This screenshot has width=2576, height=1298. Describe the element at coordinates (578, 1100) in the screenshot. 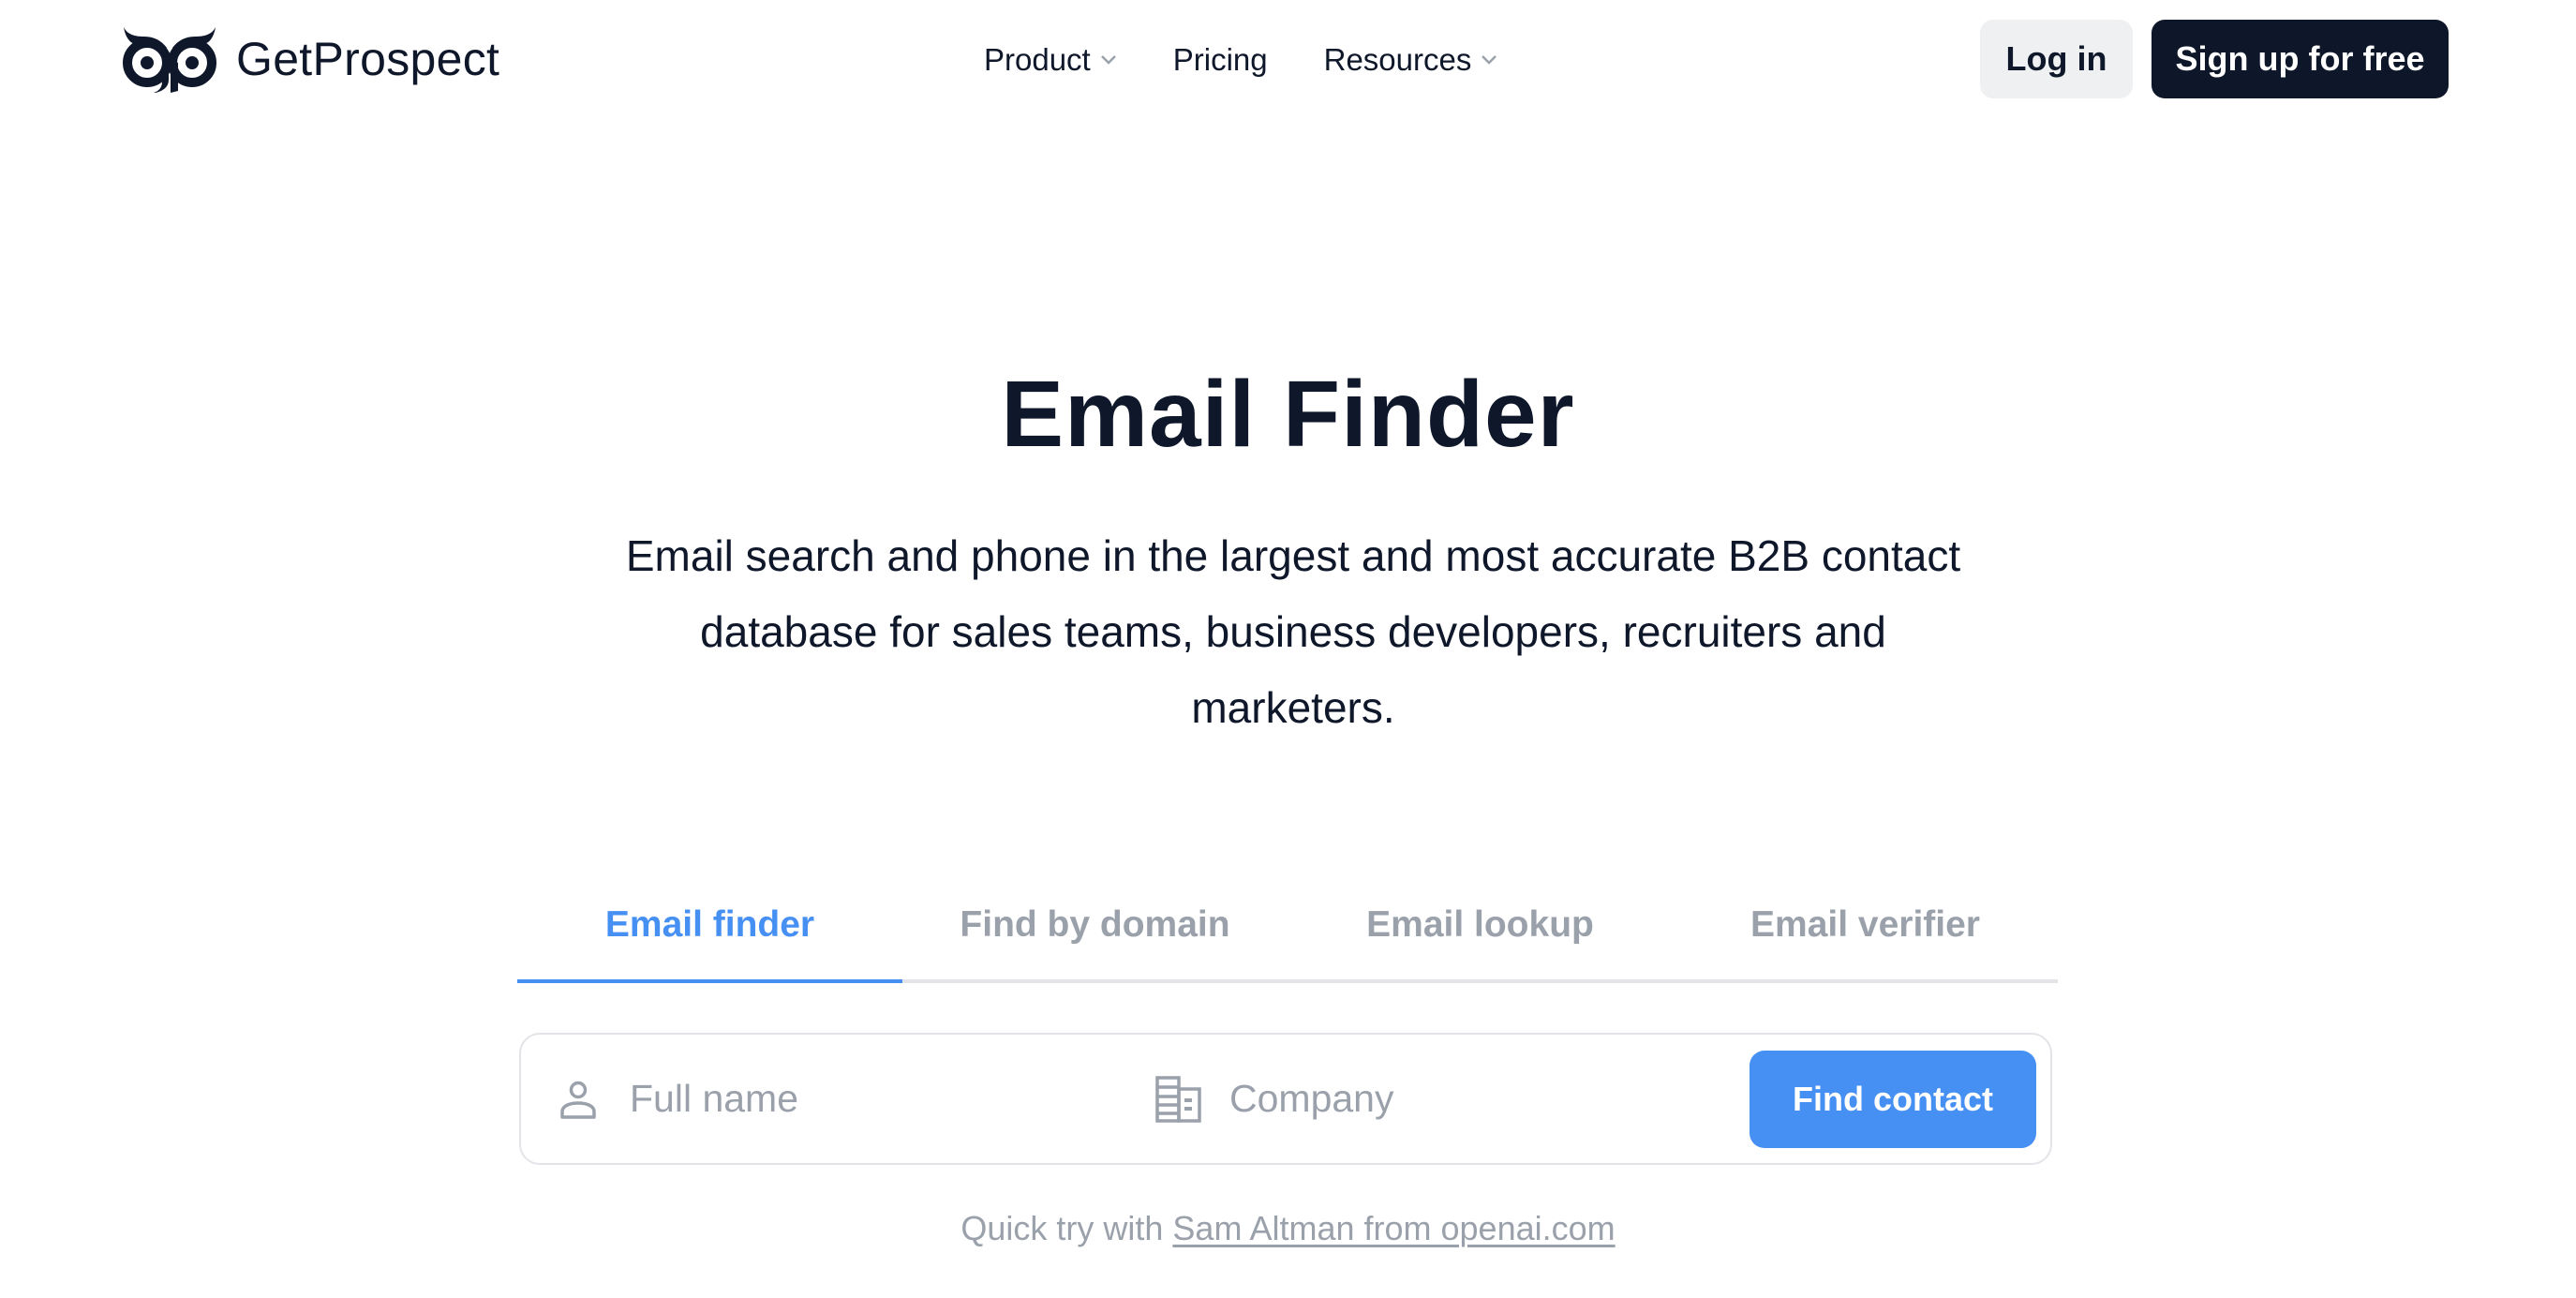

I see `user-icon` at that location.